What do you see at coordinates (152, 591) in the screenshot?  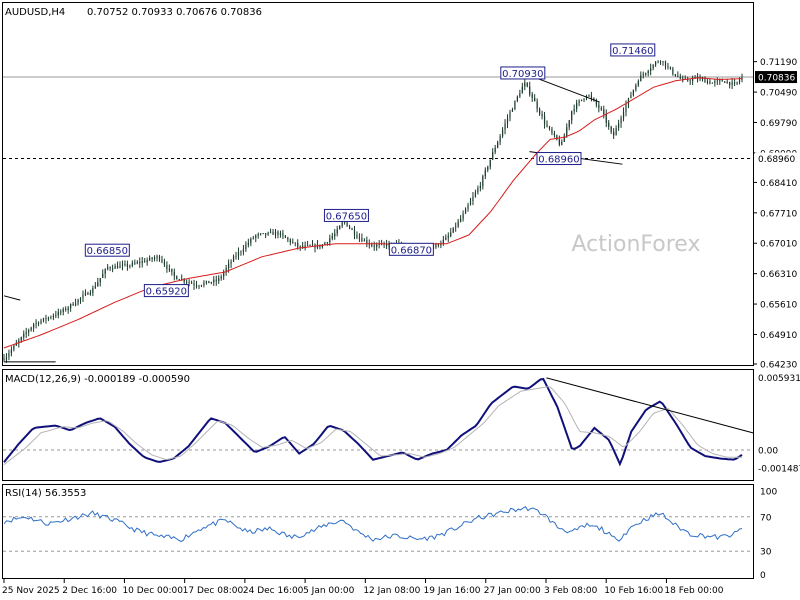 I see `time-axis-tick-label: 10 Dec 00:00` at bounding box center [152, 591].